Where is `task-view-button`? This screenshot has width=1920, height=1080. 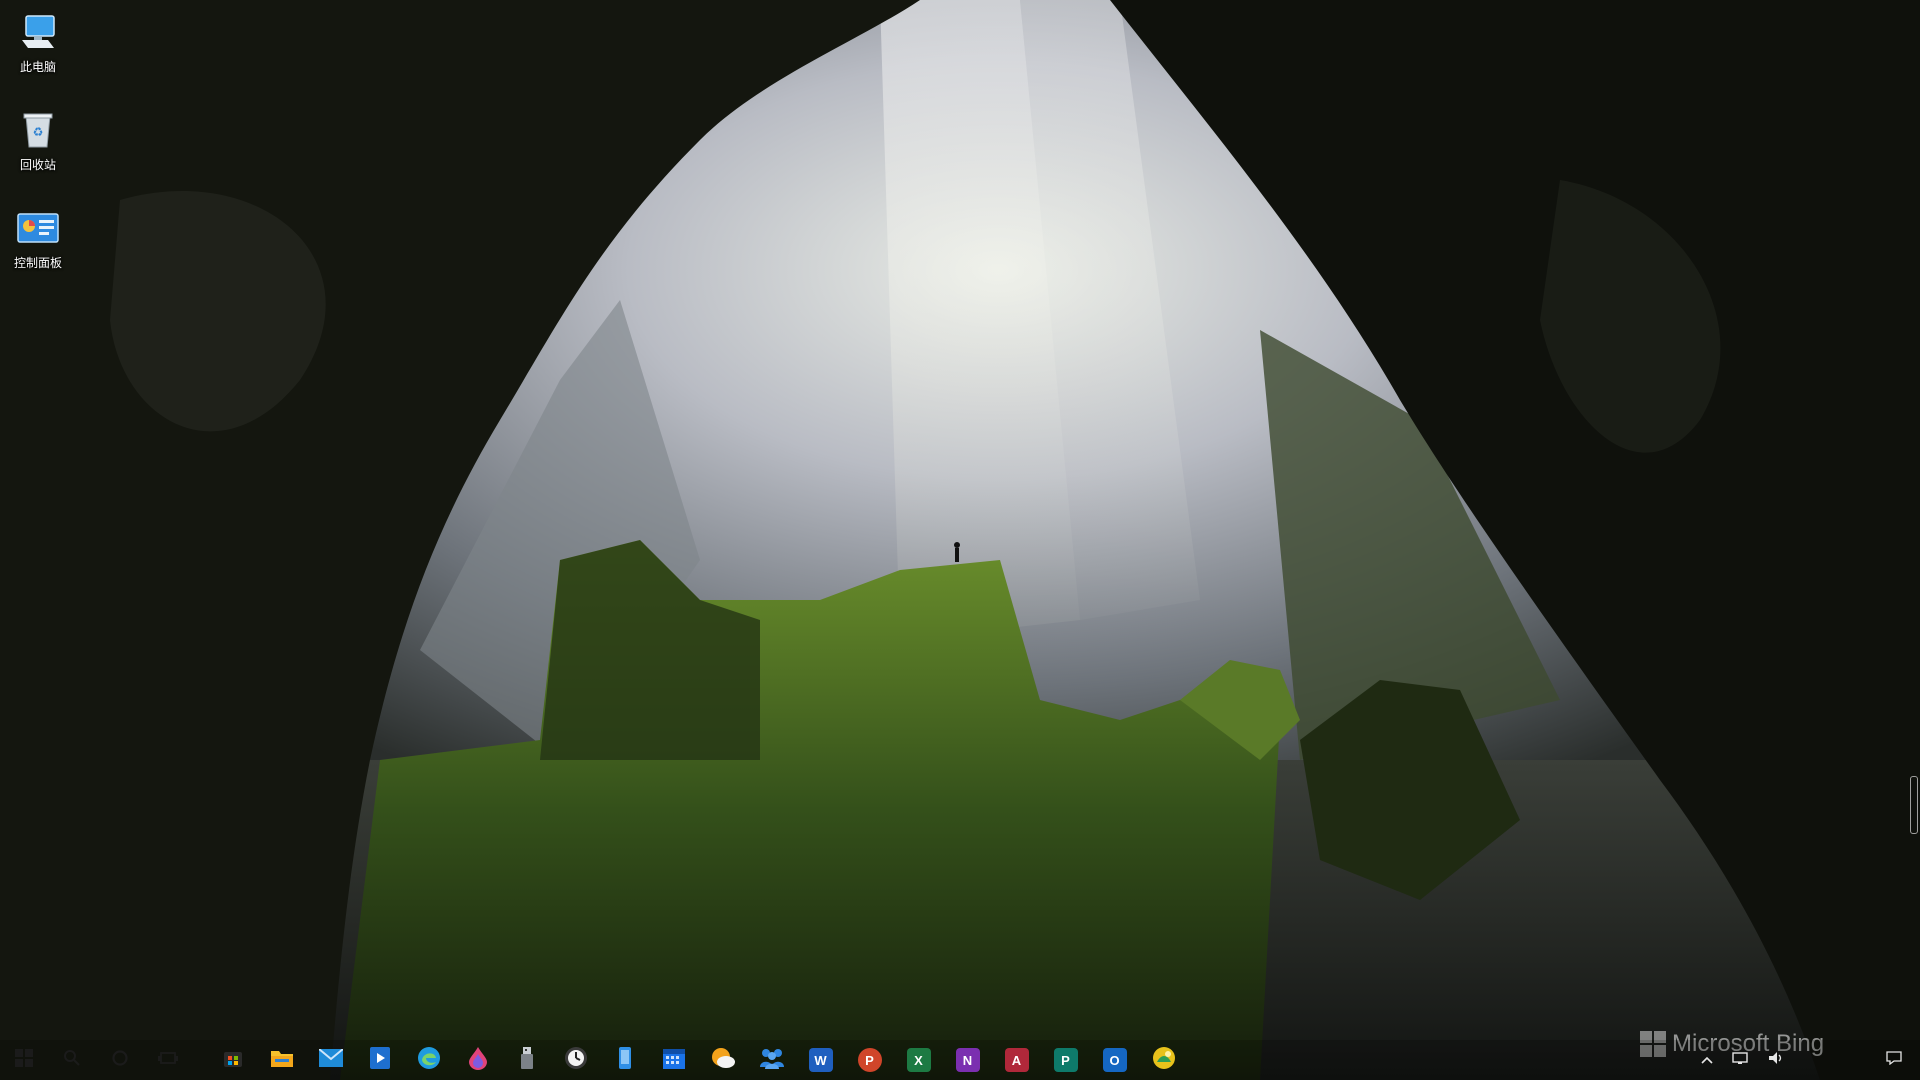 task-view-button is located at coordinates (168, 1060).